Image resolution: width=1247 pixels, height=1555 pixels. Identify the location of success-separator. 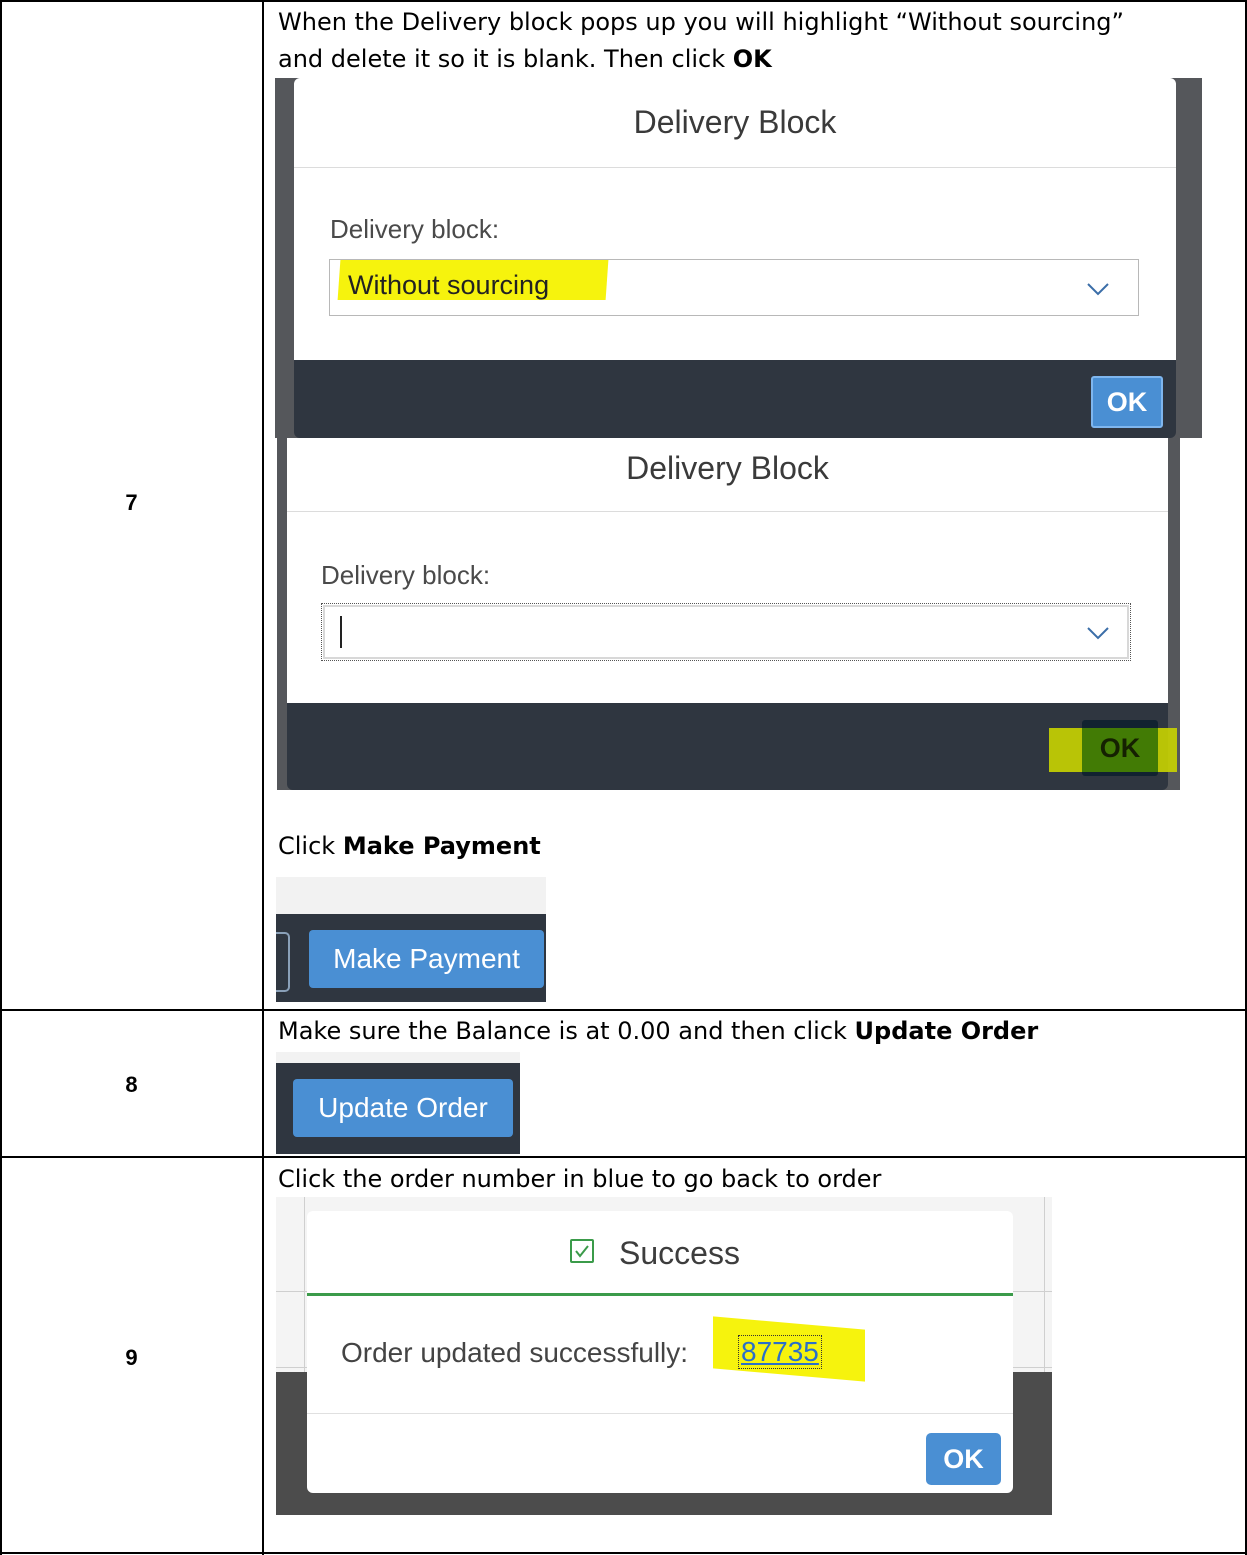
(660, 1294).